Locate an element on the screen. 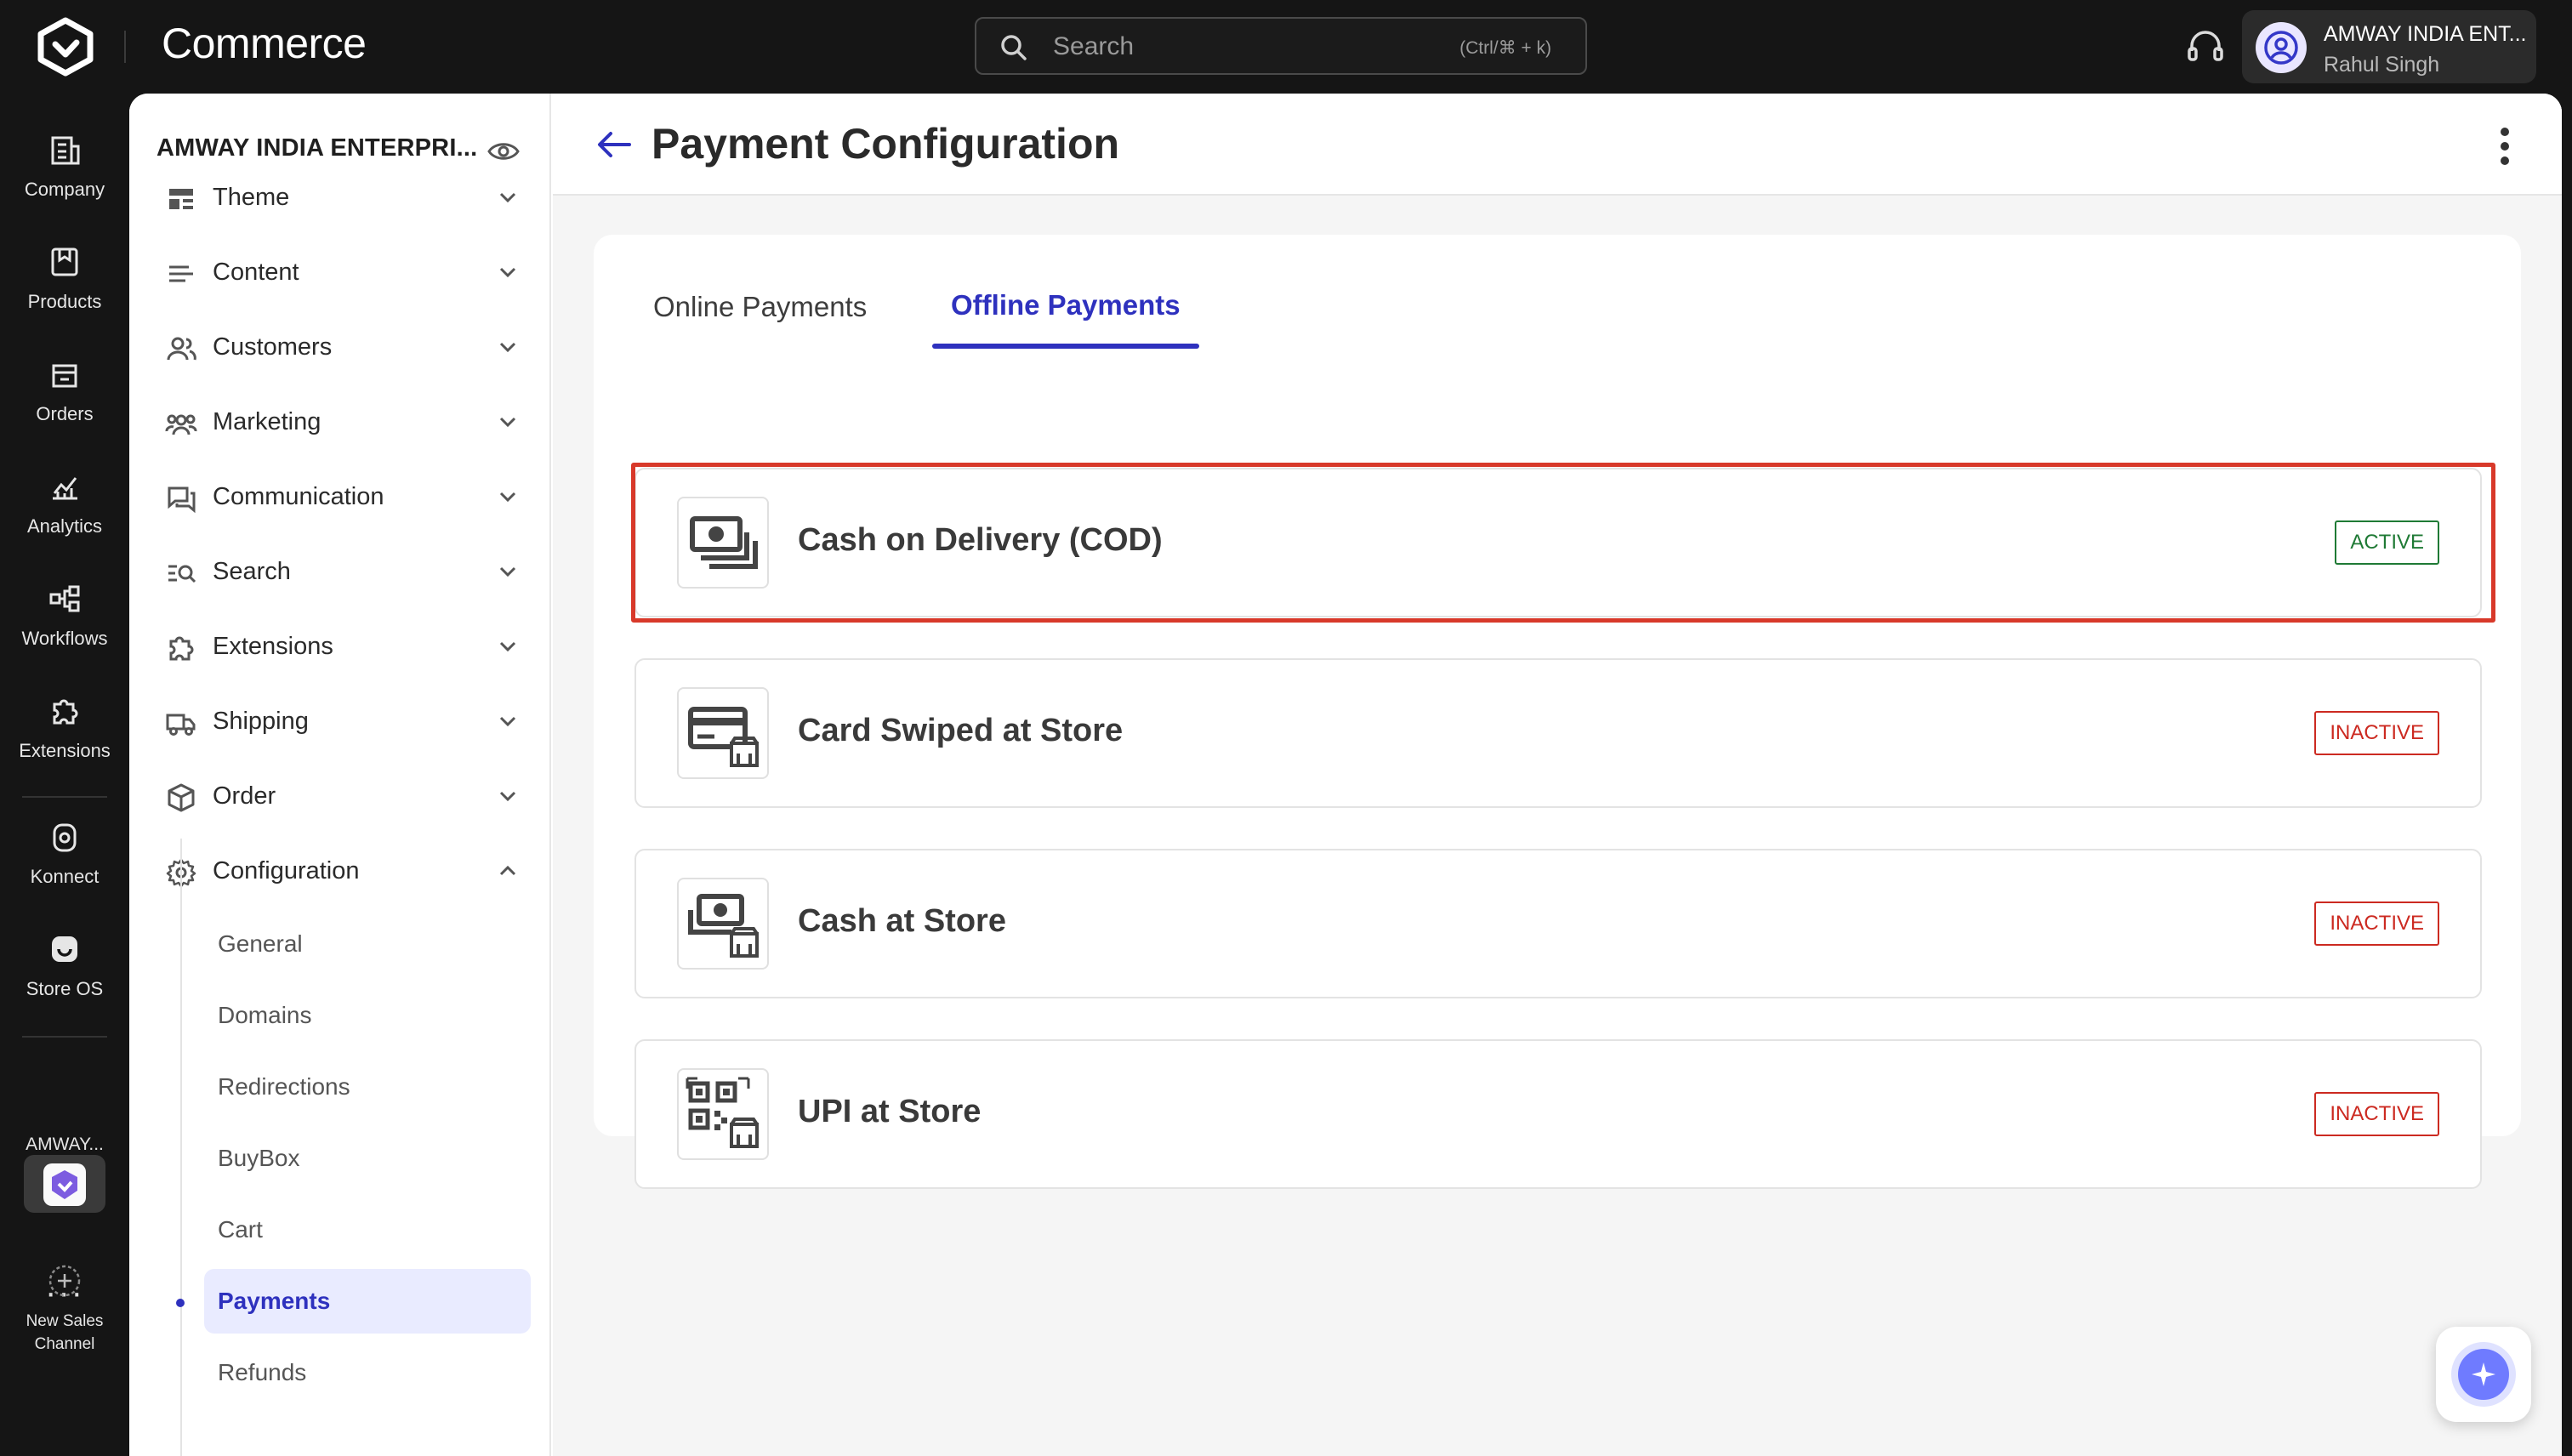  back-arrow-icon is located at coordinates (614, 144).